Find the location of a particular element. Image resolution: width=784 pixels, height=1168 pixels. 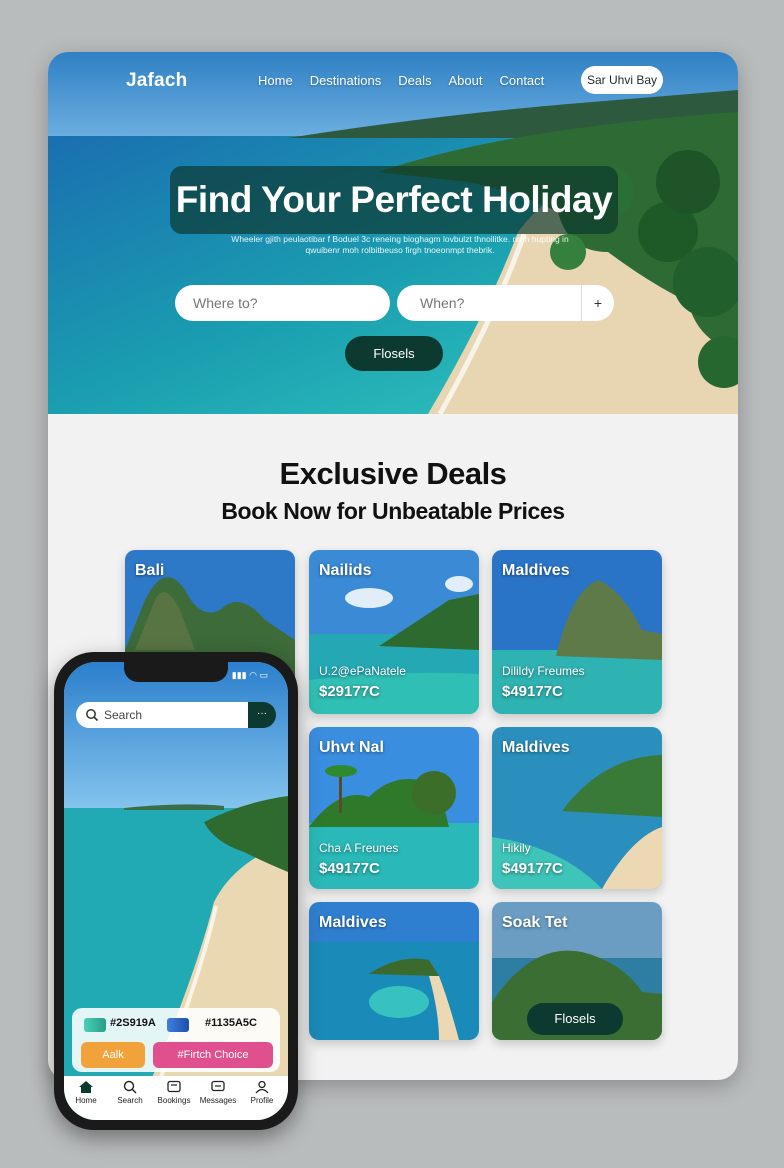

tab-search: Search is located at coordinates (130, 1092).